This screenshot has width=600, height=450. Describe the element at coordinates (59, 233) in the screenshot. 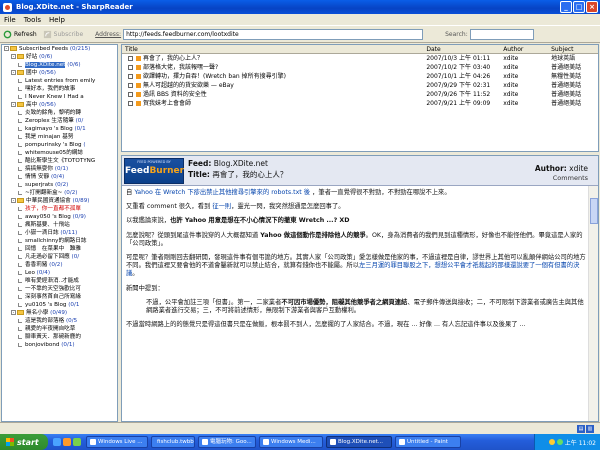

I see `tree-feed: 小嶽一滴日誌 (0/11)` at that location.